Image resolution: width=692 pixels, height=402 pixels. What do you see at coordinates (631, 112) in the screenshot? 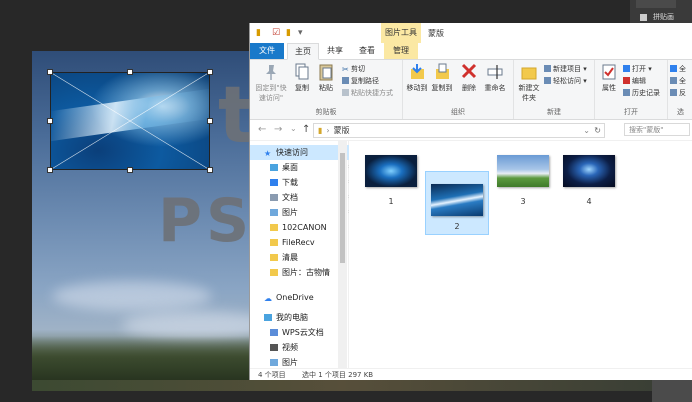
I see `open-group-label: 打开` at bounding box center [631, 112].